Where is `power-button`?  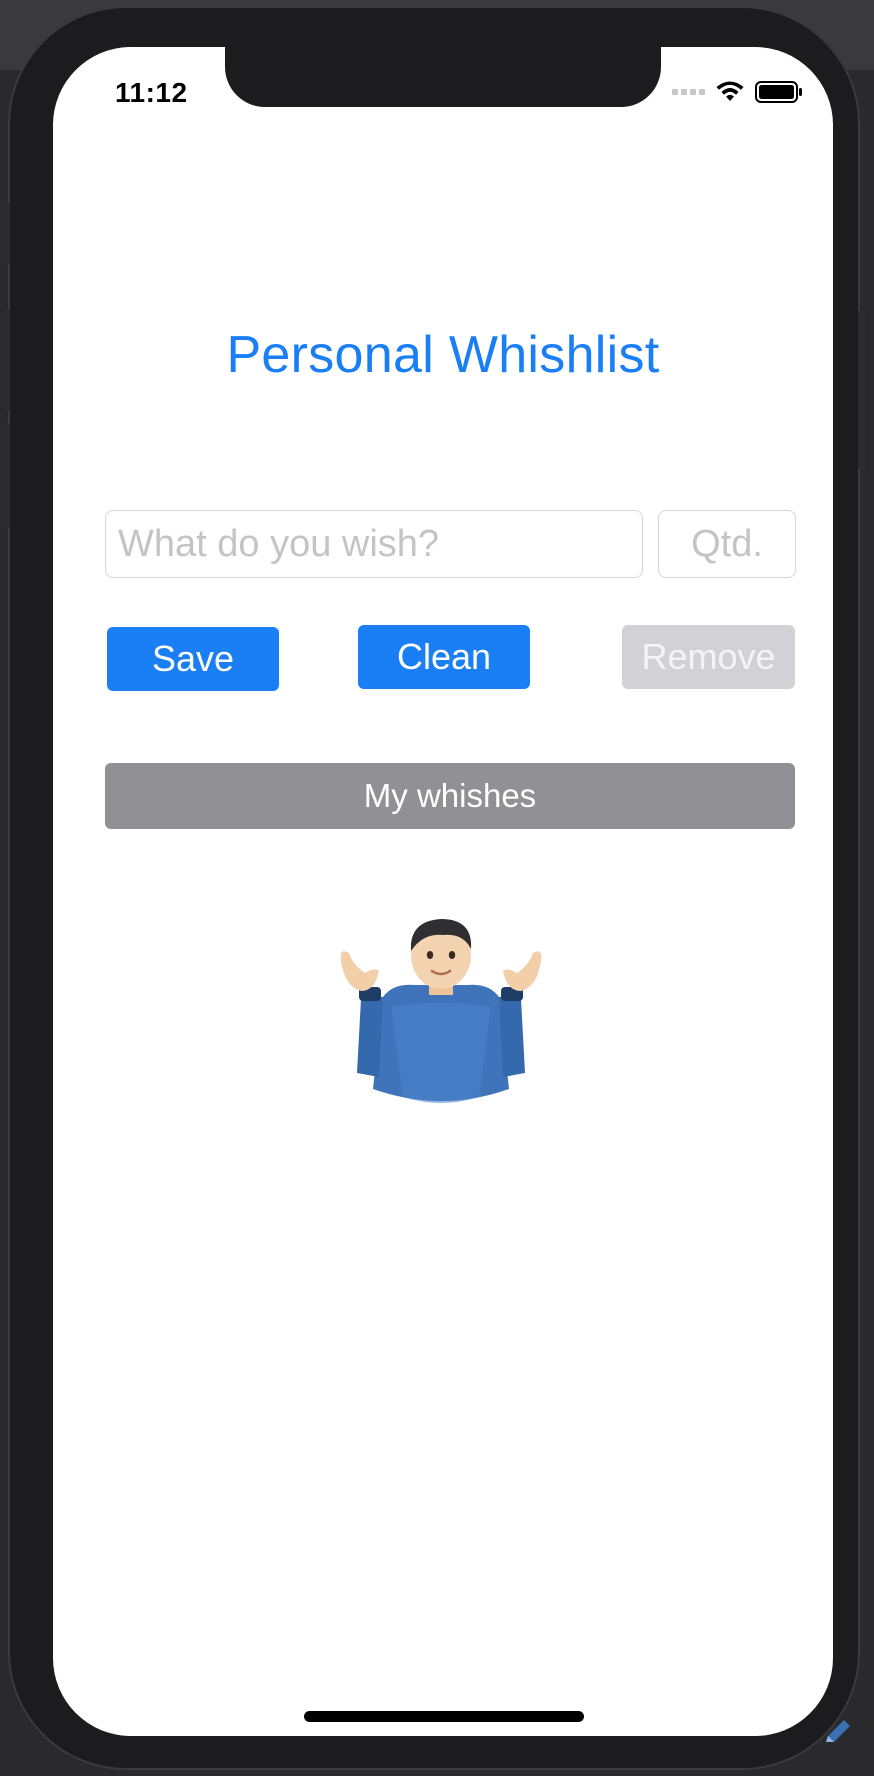 power-button is located at coordinates (862, 390).